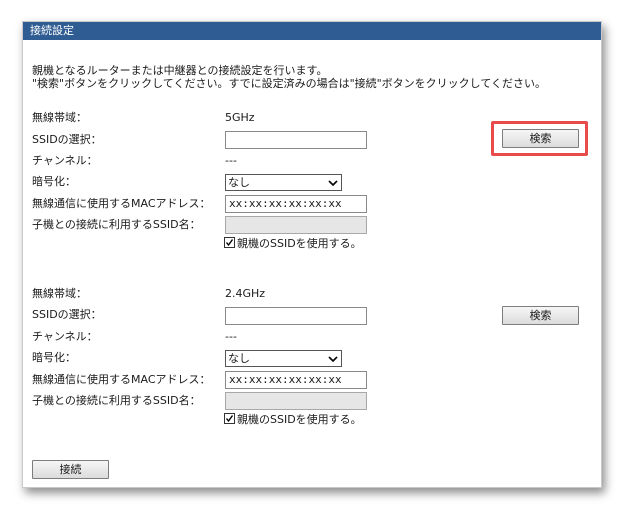 The height and width of the screenshot is (527, 642). Describe the element at coordinates (59, 117) in the screenshot. I see `band-label-5ghz: 無線帯域：` at that location.